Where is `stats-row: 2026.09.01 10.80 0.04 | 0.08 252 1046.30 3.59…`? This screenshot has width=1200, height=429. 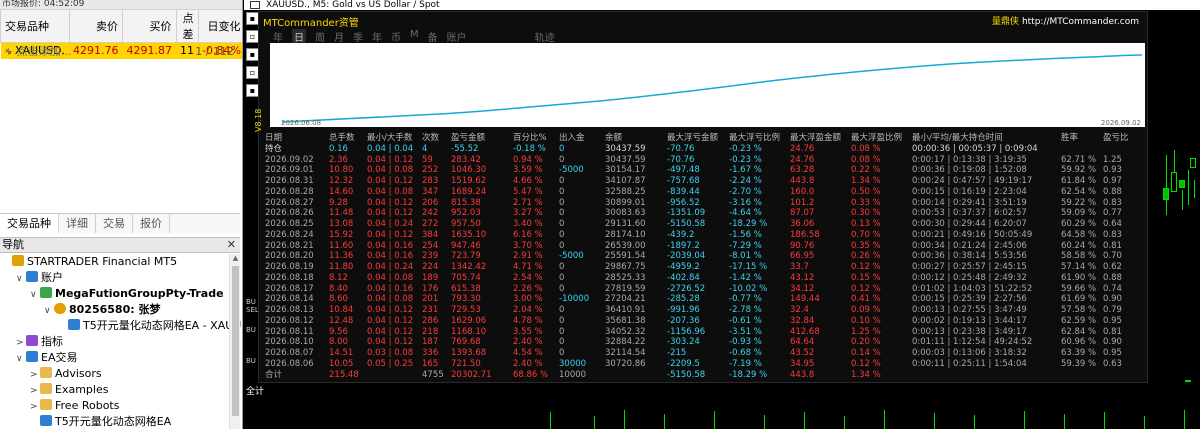
stats-row: 2026.09.01 10.80 0.04 | 0.08 252 1046.30 3.59… is located at coordinates (705, 170).